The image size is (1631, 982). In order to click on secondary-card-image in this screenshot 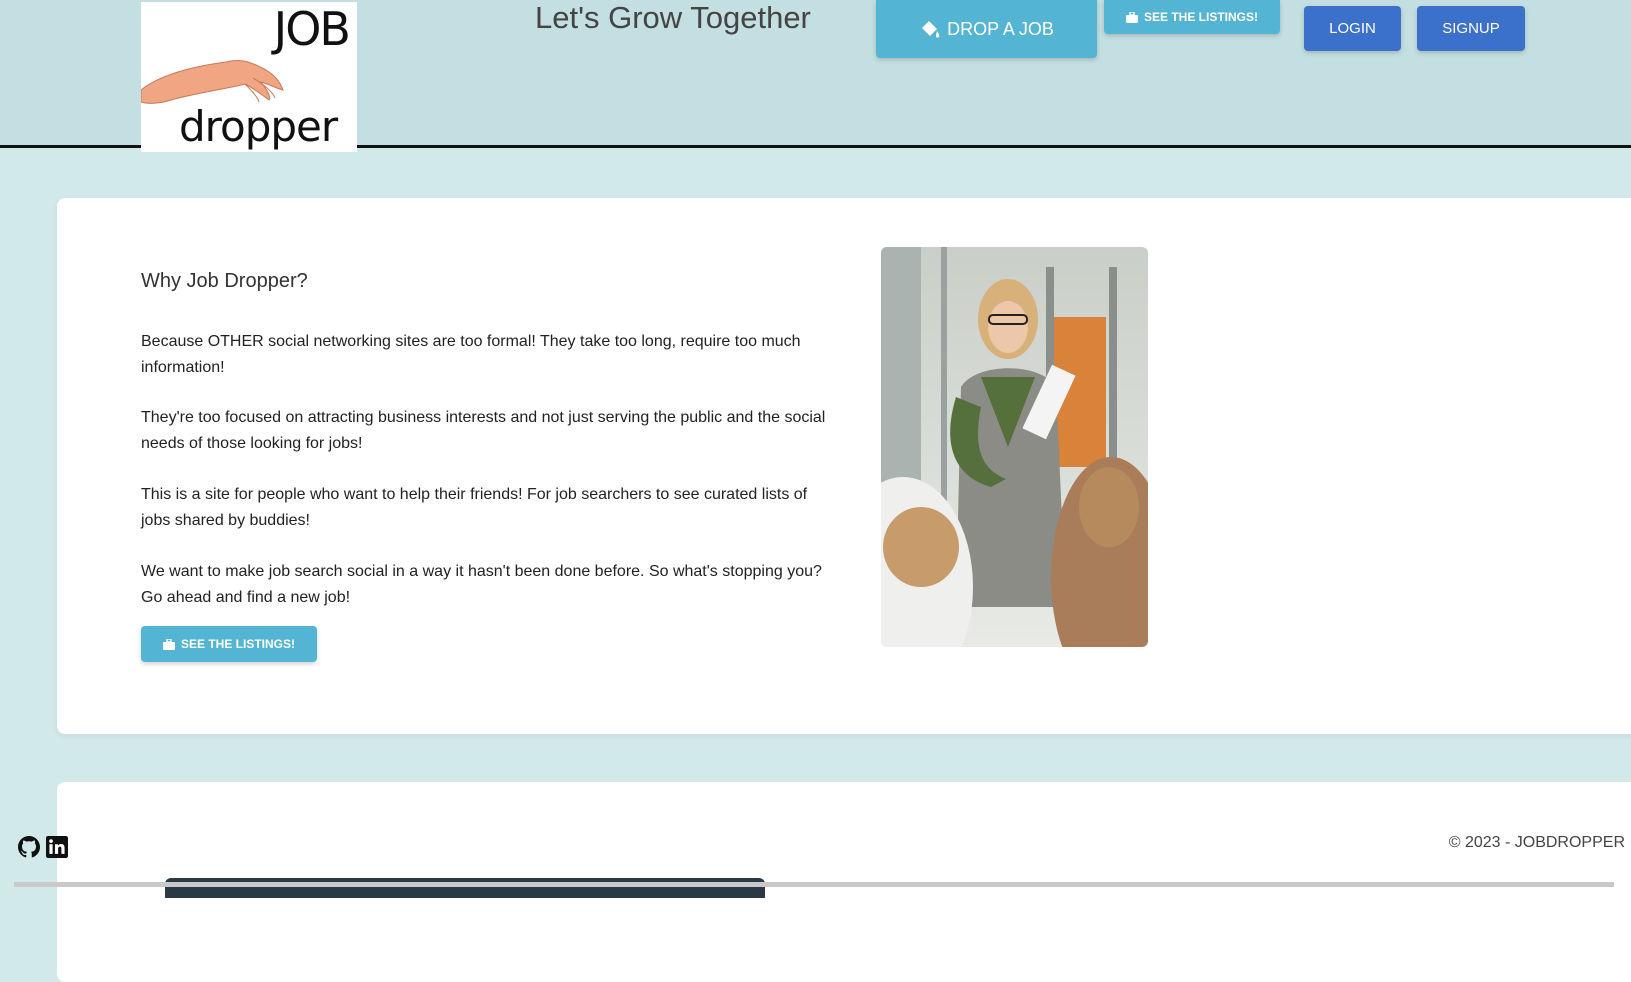, I will do `click(465, 888)`.